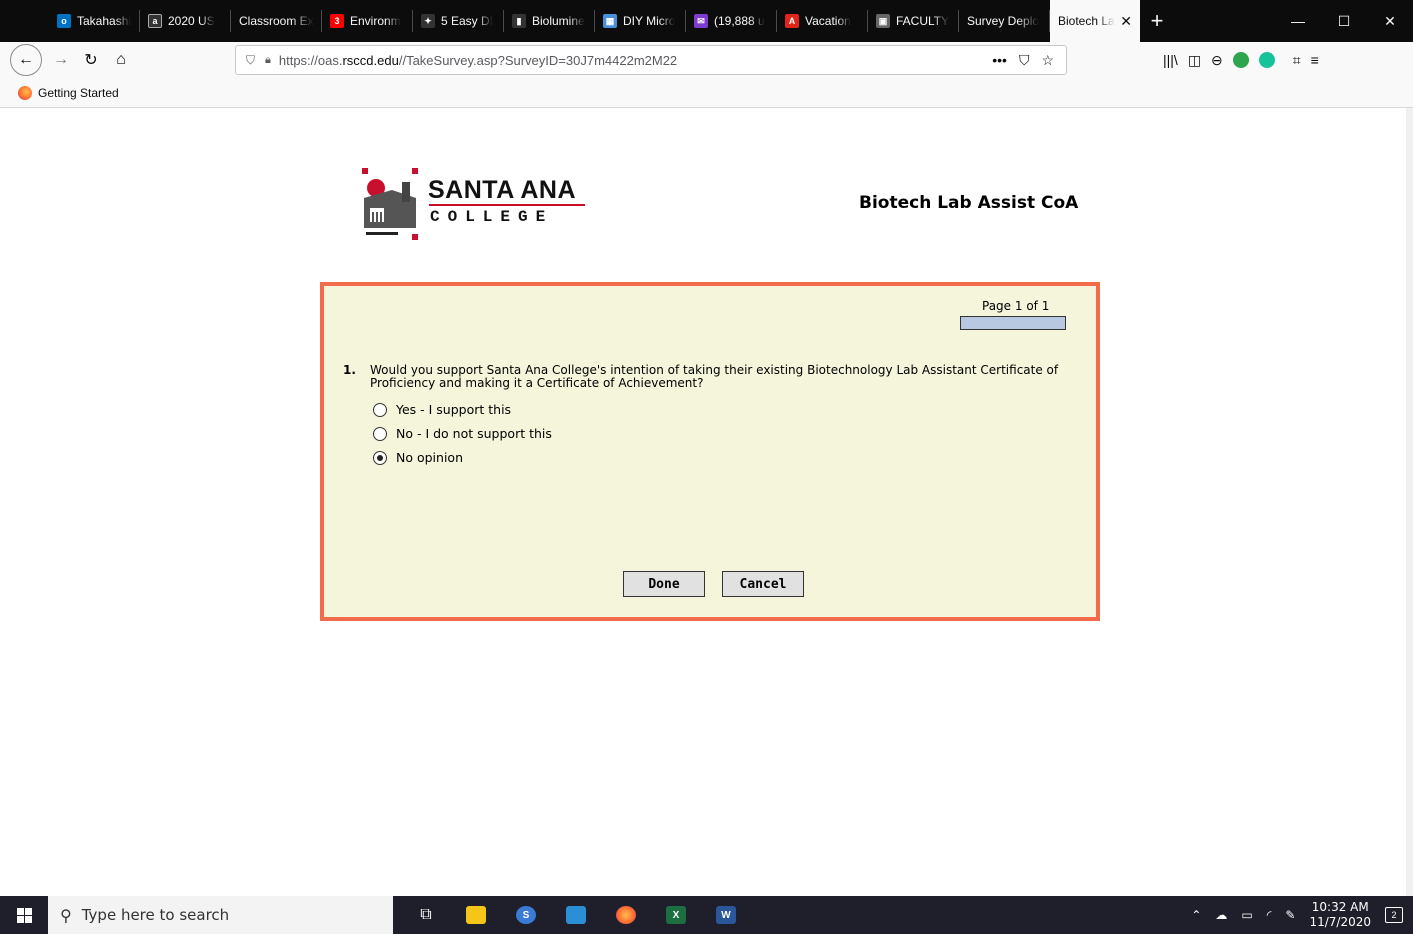  I want to click on option-label: Yes - I support this, so click(454, 409).